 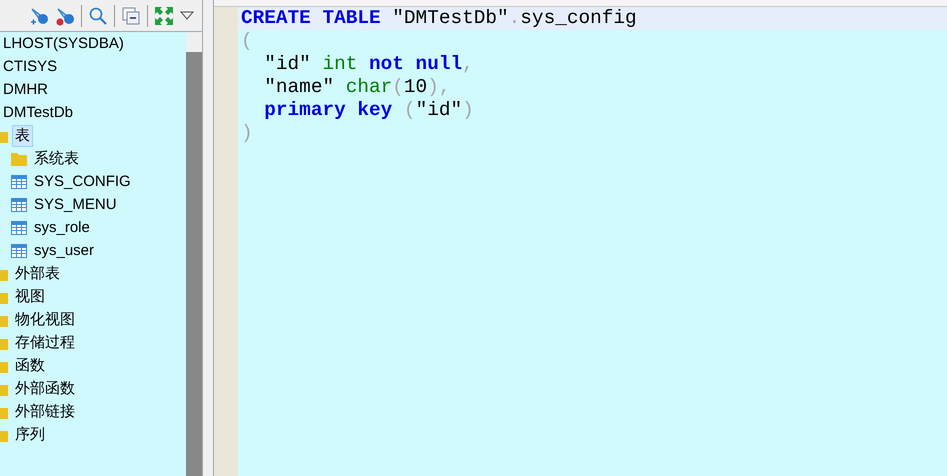 I want to click on tree-item: DMTestDb, so click(x=38, y=113).